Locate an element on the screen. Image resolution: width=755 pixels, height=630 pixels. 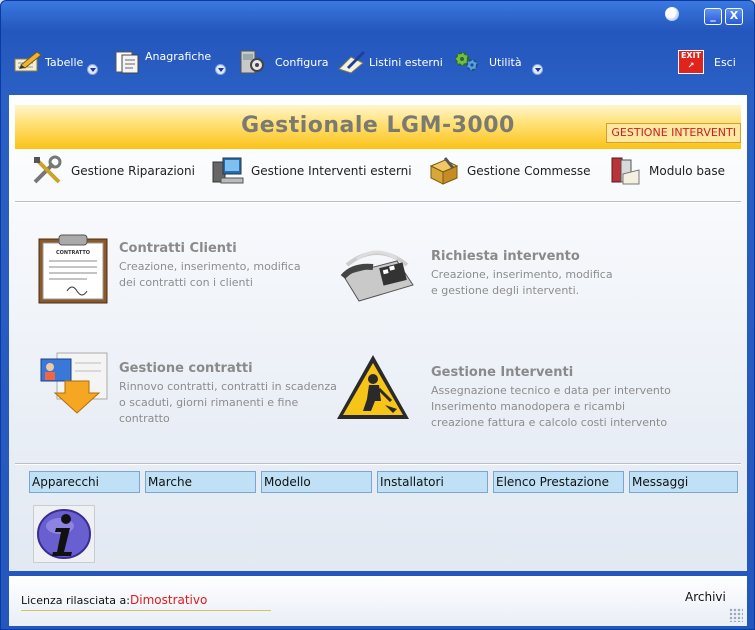
menu-listini-esterni: Listini esterni is located at coordinates (390, 62).